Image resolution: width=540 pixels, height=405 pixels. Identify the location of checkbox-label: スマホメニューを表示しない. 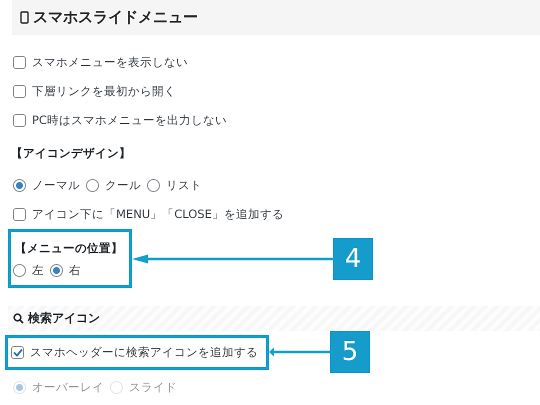
(110, 62).